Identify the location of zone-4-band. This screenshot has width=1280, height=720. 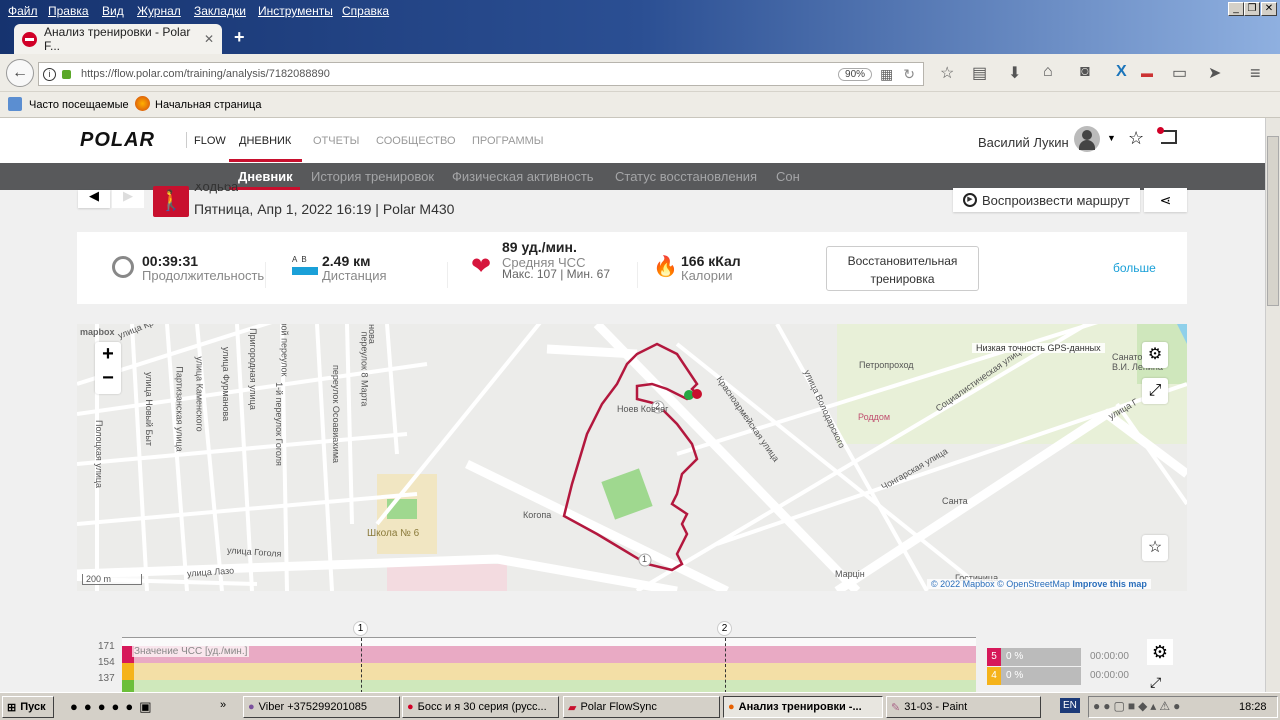
(549, 671).